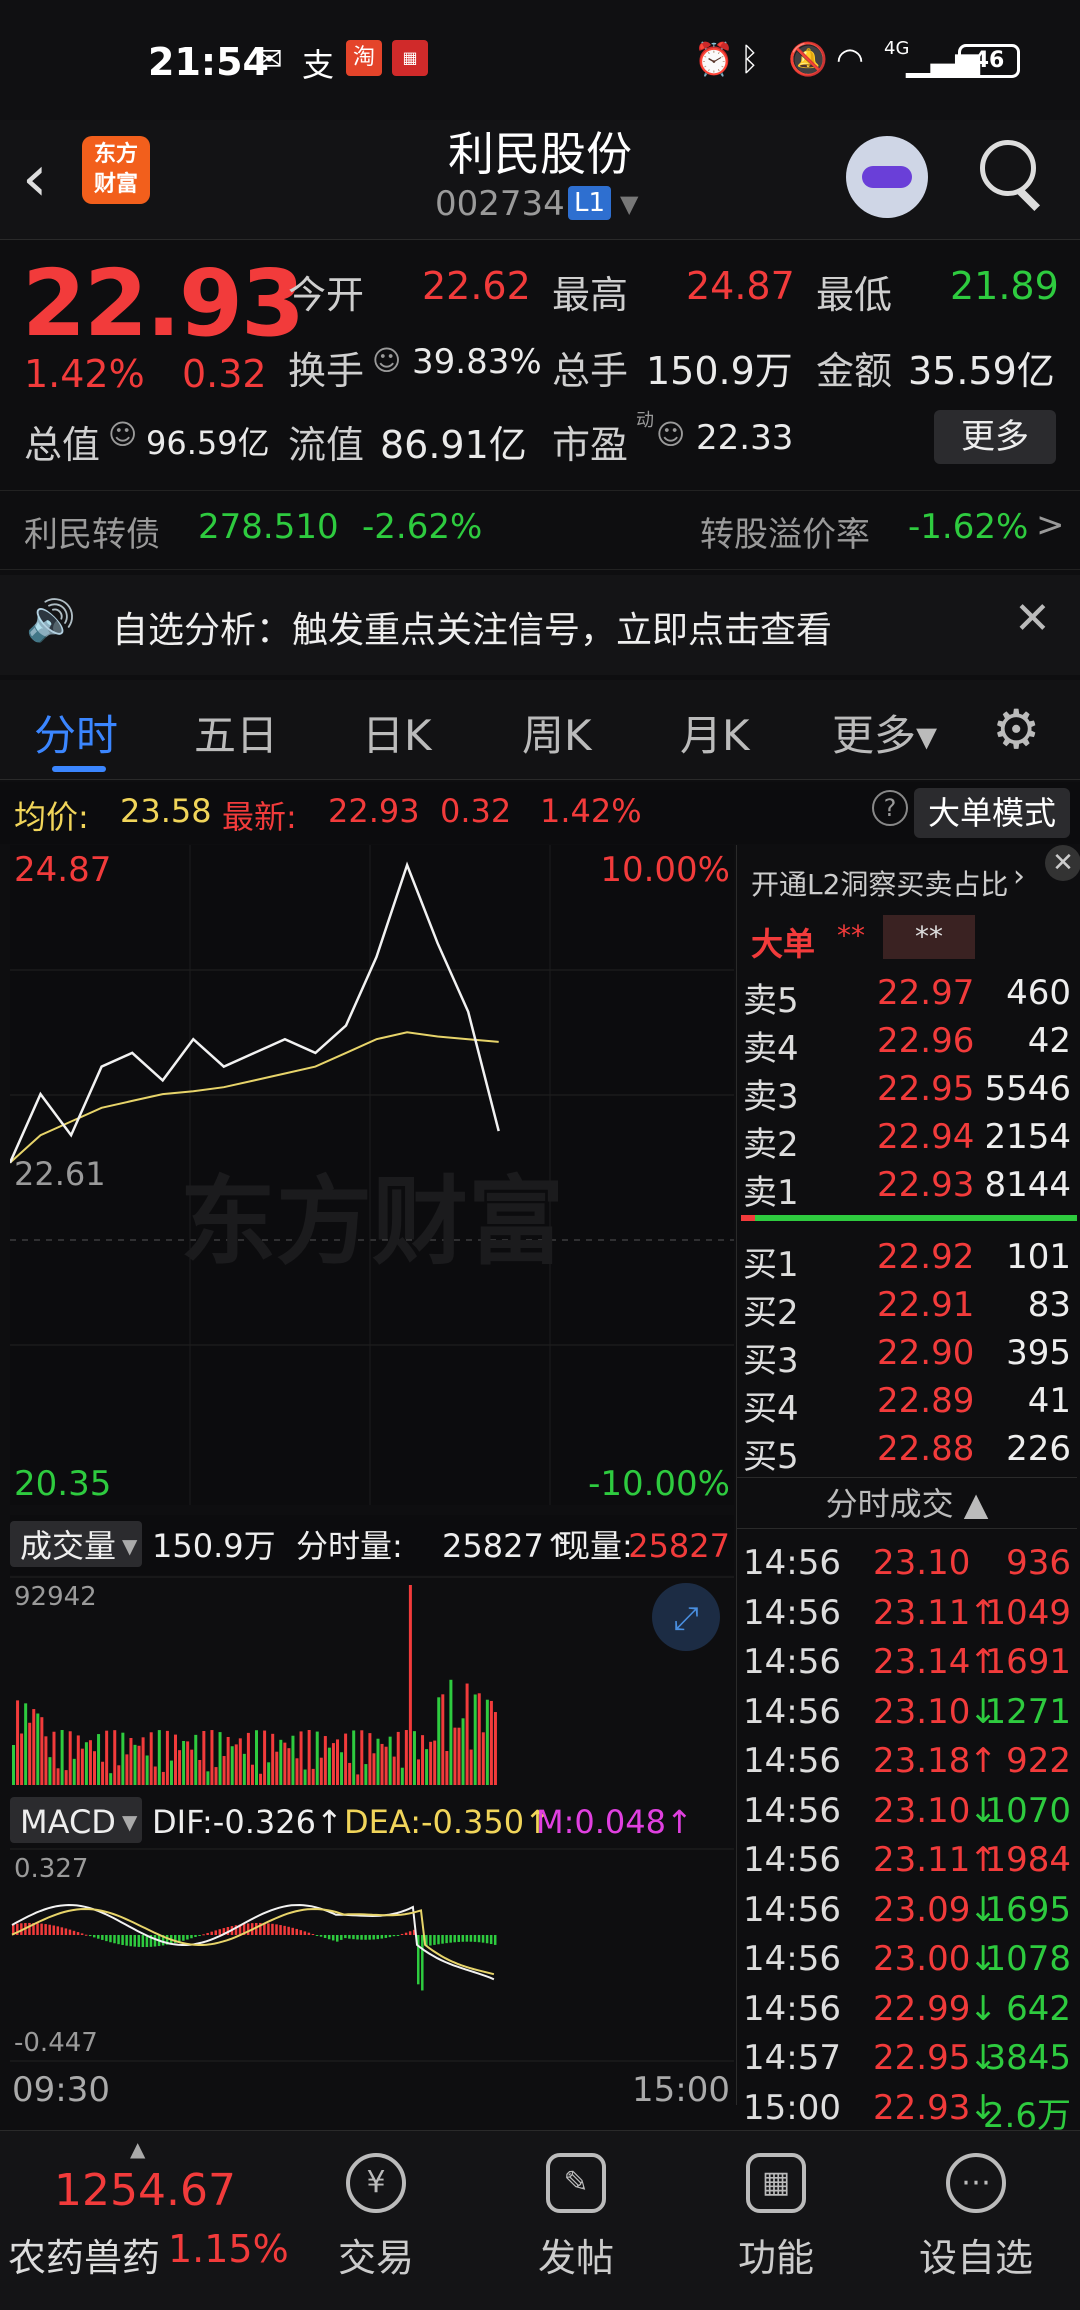  What do you see at coordinates (907, 1093) in the screenshot?
I see `ask-row: 卖3 22.95 5546` at bounding box center [907, 1093].